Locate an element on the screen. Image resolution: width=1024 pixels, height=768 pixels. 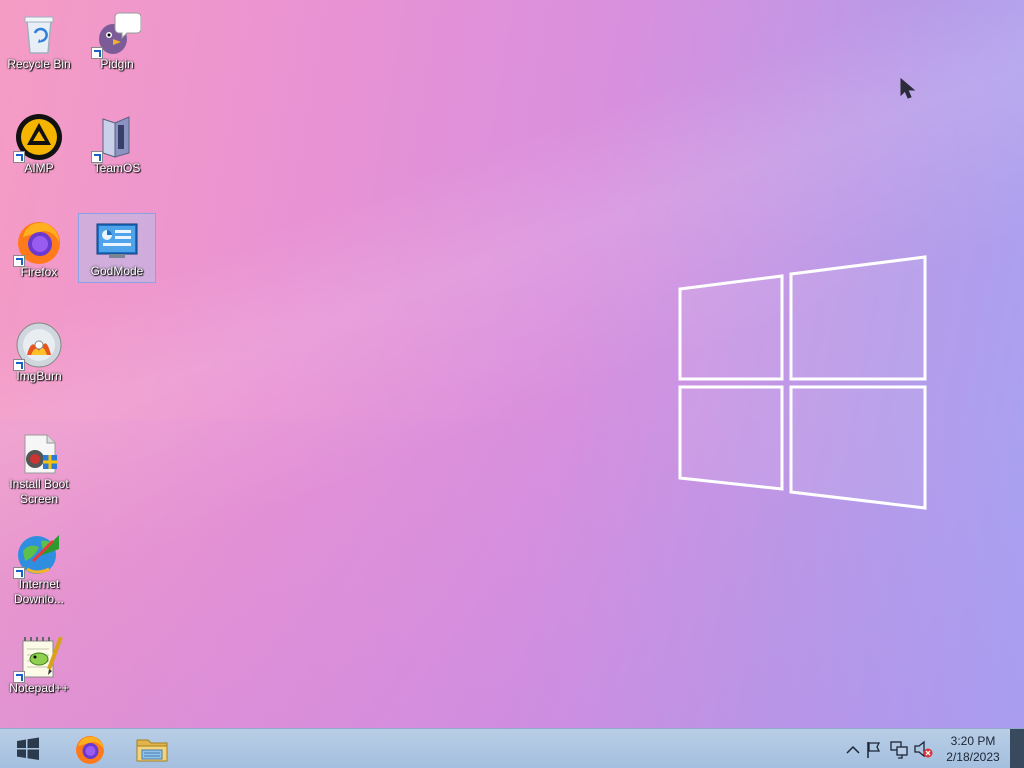
desktop-icon-notepadpp: Notepad++ is located at coordinates (39, 665).